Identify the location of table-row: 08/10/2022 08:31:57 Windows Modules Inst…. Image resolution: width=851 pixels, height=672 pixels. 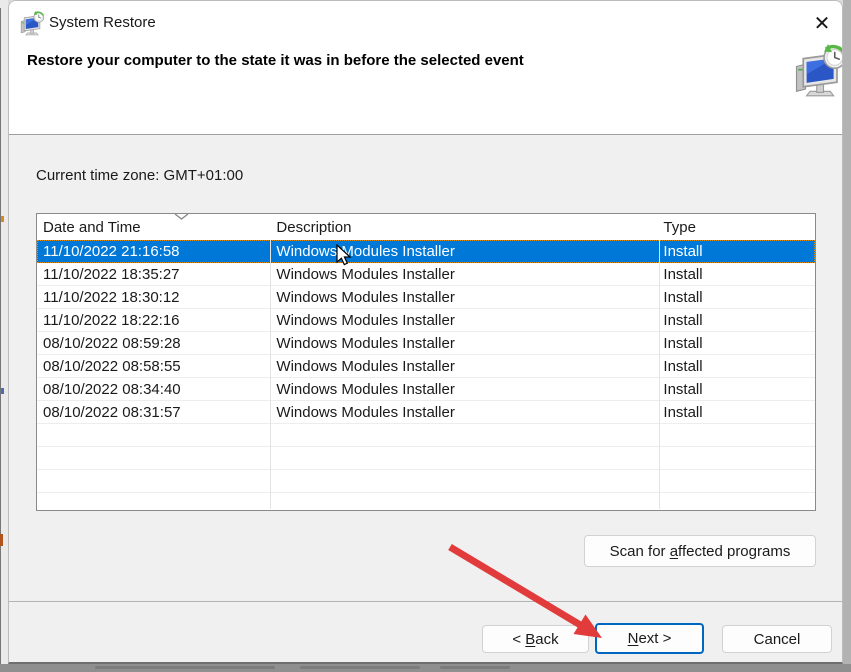
(426, 412).